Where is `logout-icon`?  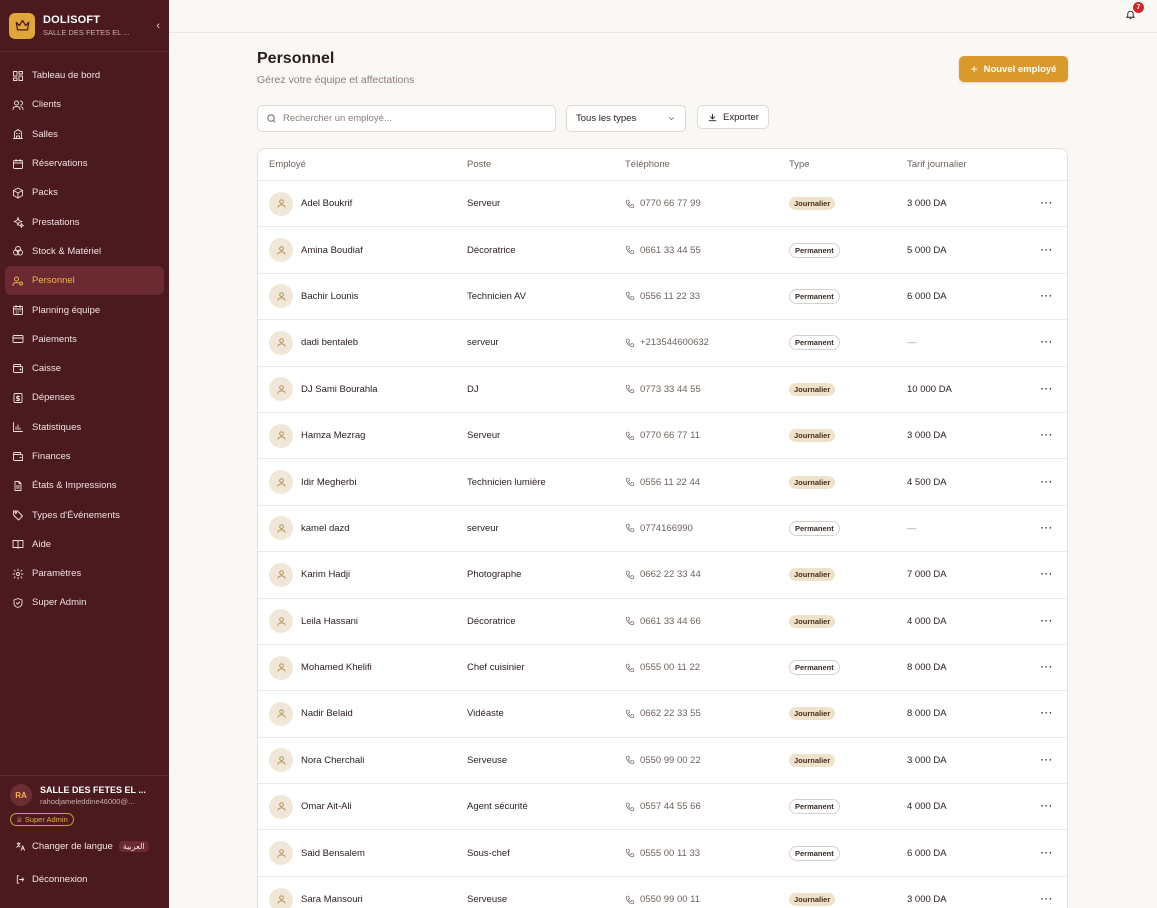
logout-icon is located at coordinates (20, 879).